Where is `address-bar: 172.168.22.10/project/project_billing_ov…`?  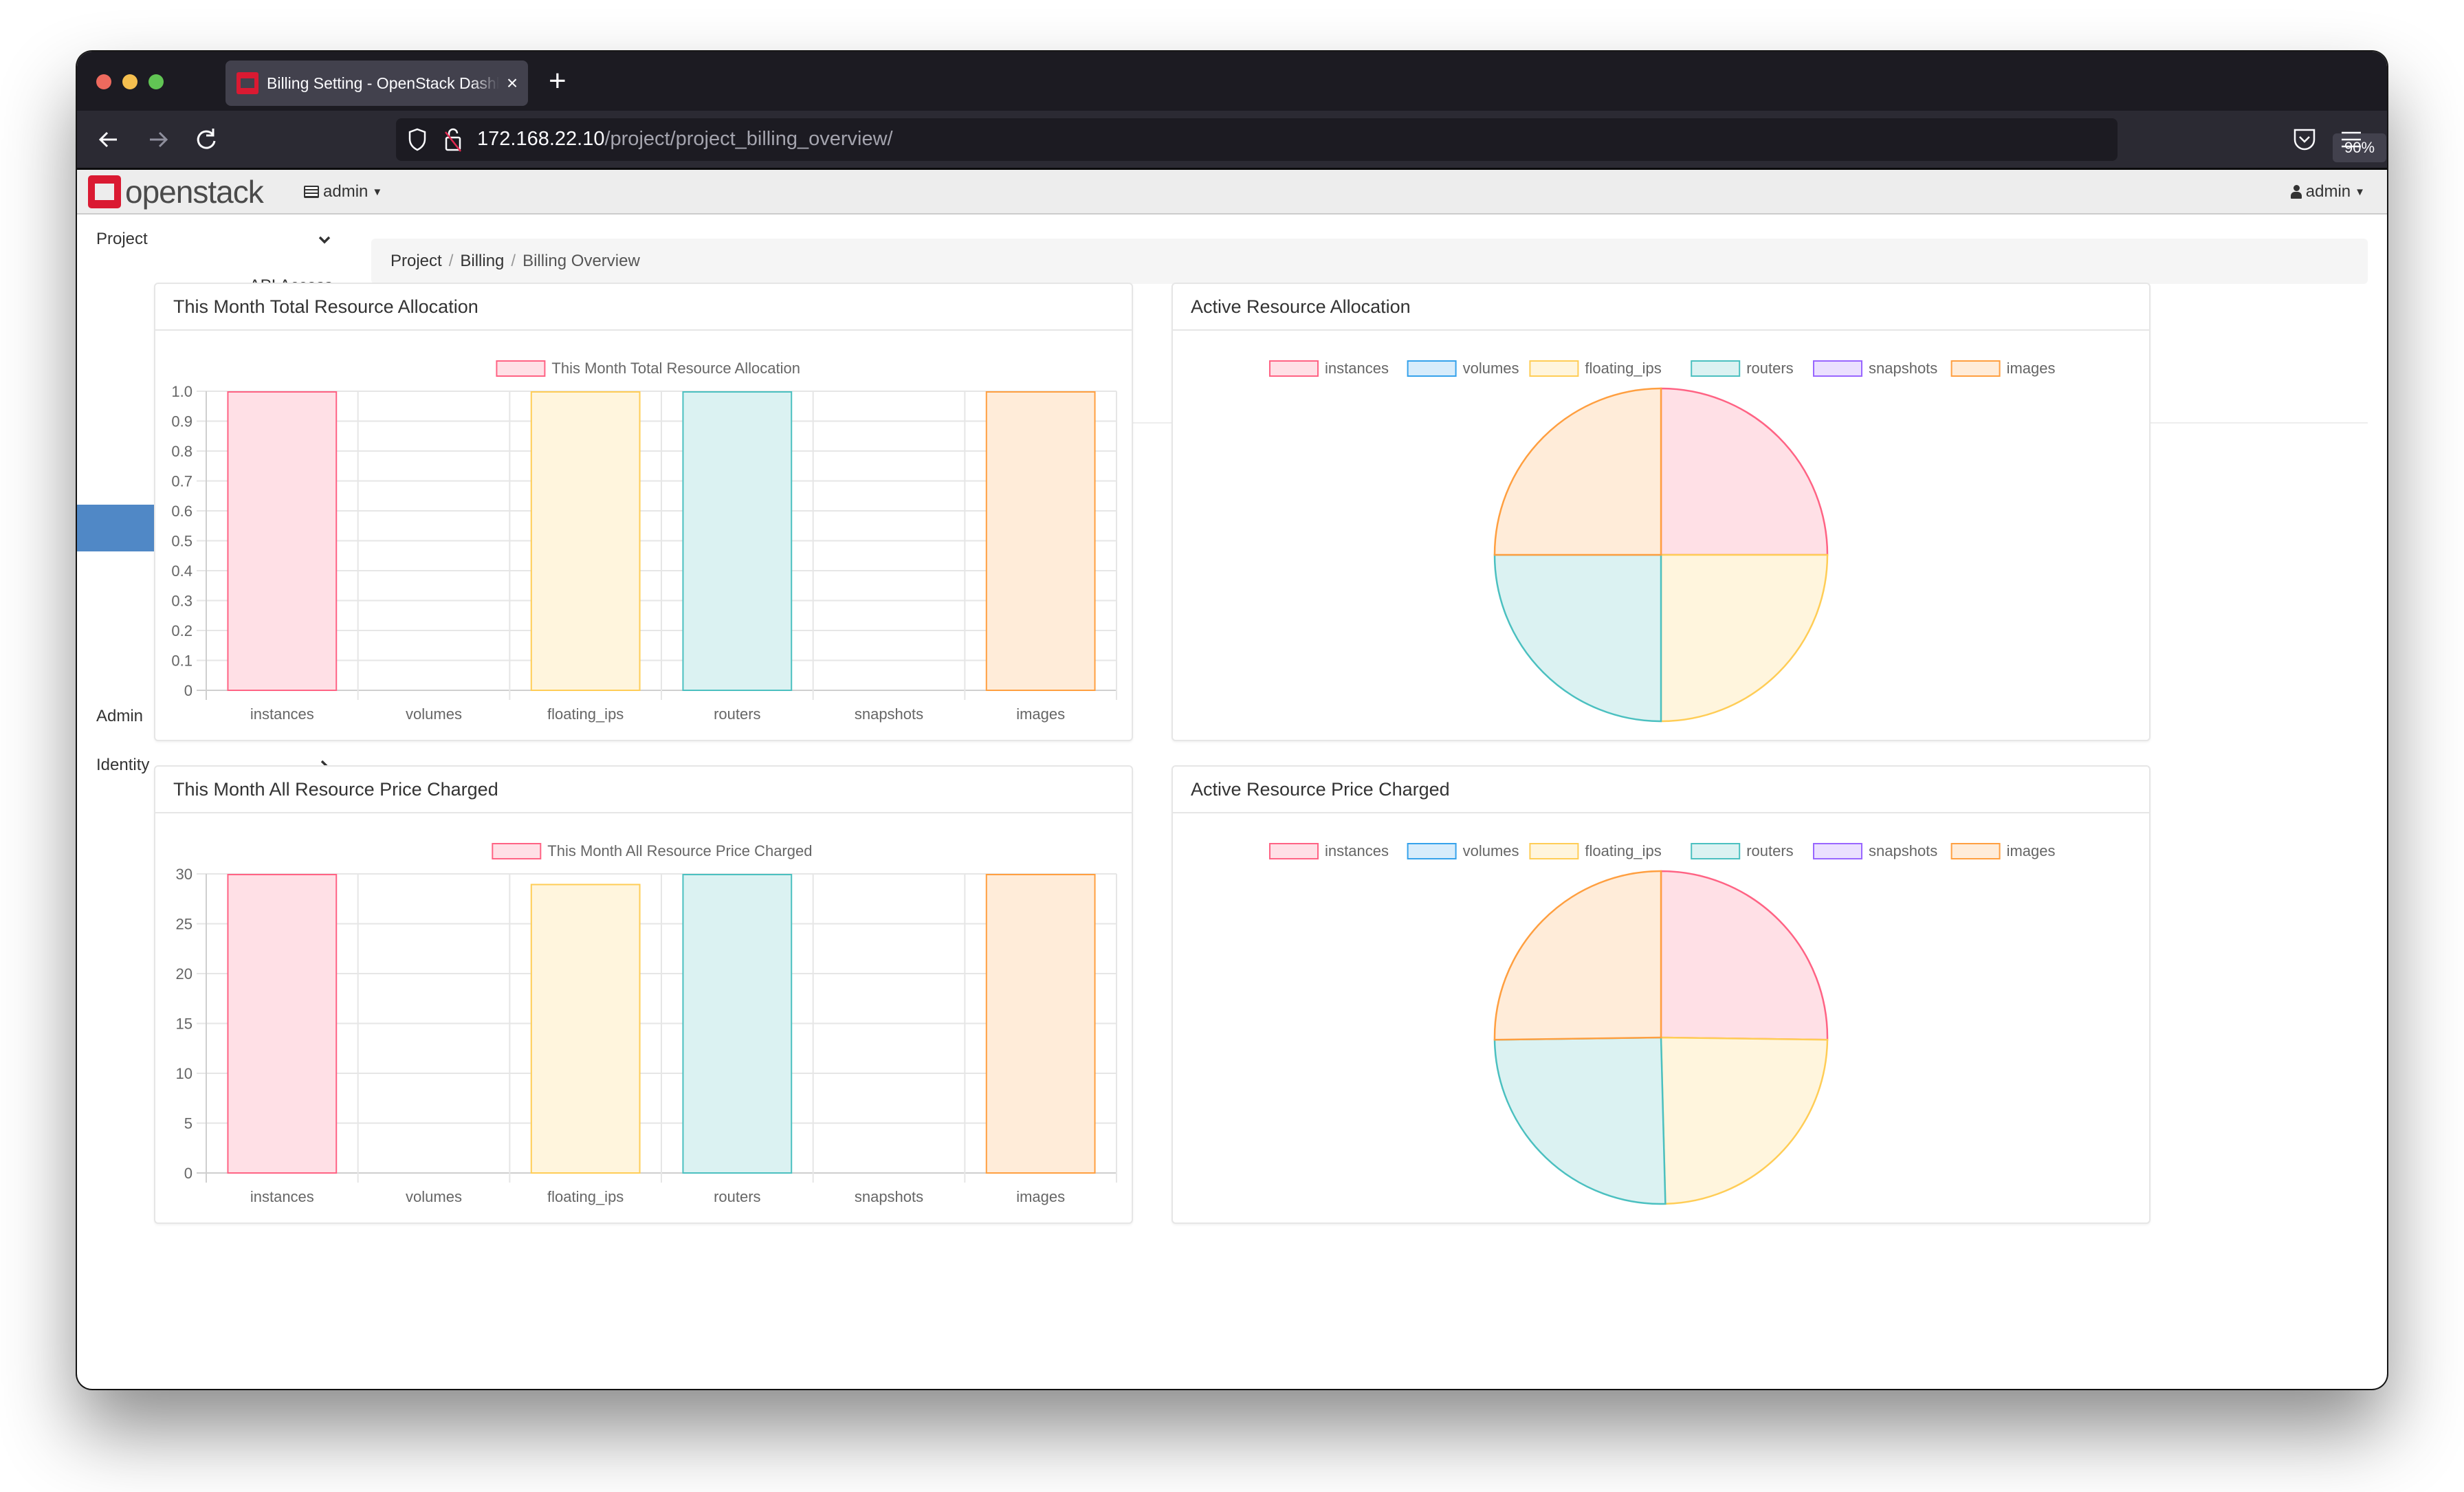 address-bar: 172.168.22.10/project/project_billing_ov… is located at coordinates (1391, 140).